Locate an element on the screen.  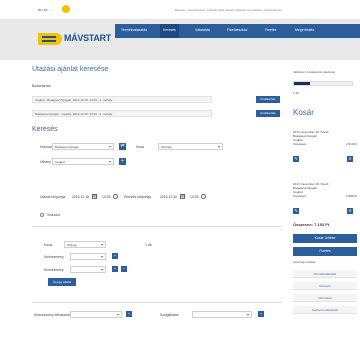
to-label: Hova is located at coordinates (140, 147).